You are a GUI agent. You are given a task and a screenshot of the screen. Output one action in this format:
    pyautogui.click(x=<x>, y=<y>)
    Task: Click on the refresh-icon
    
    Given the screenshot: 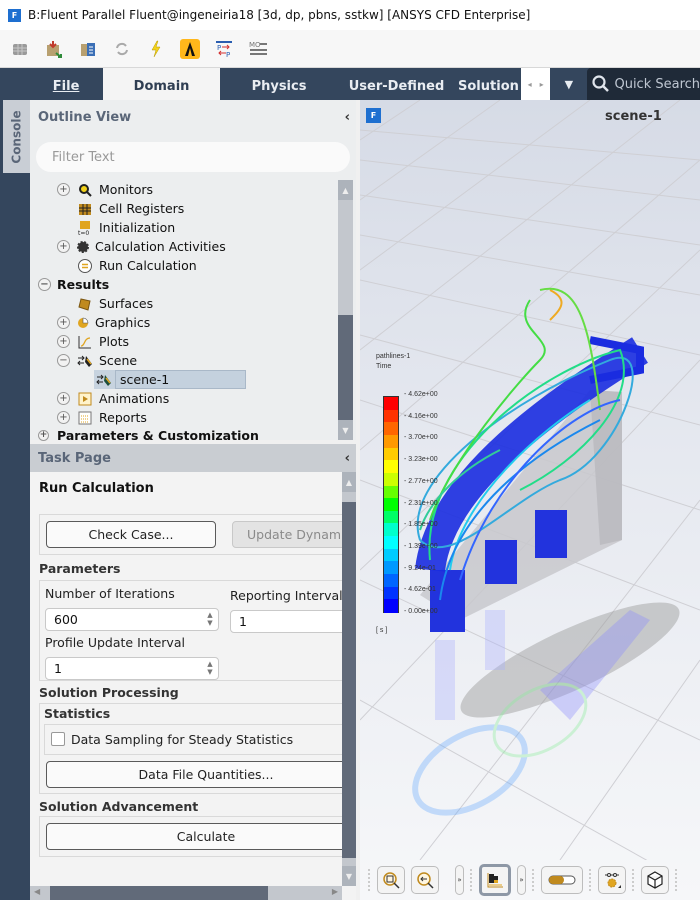 What is the action you would take?
    pyautogui.click(x=122, y=49)
    